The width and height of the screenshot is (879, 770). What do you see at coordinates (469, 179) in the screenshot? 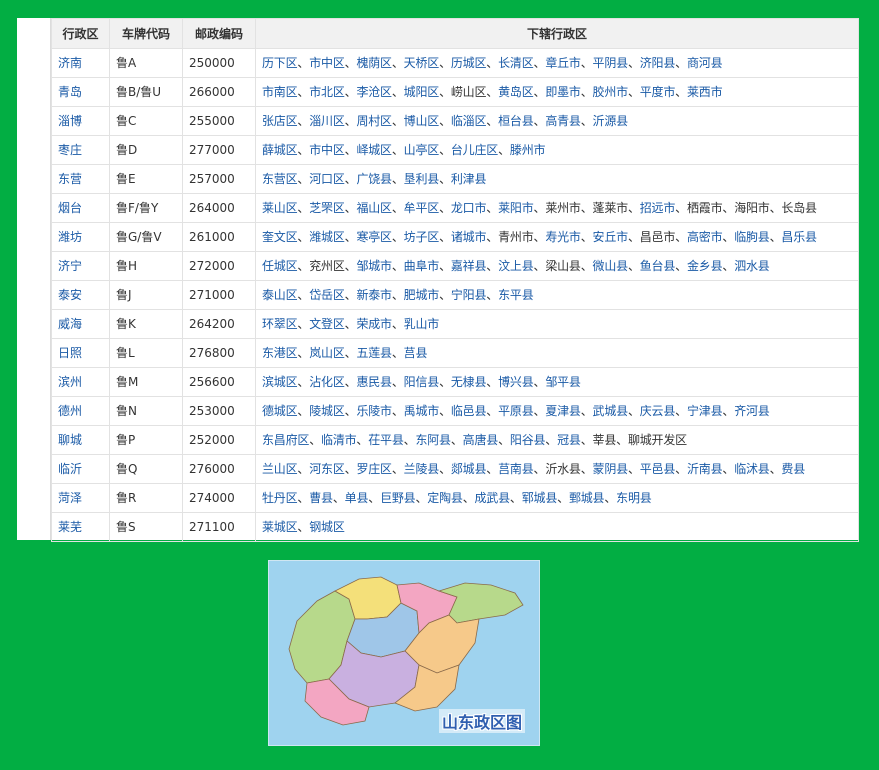
I see `district-link: 利津县` at bounding box center [469, 179].